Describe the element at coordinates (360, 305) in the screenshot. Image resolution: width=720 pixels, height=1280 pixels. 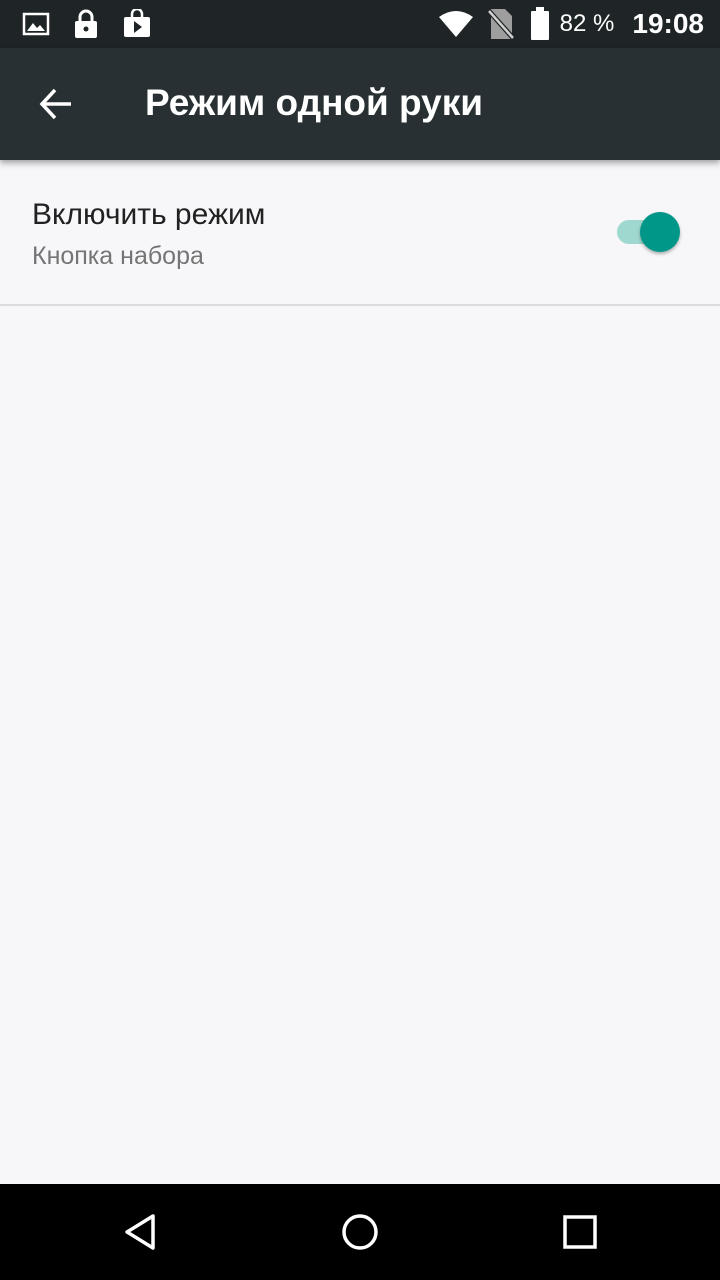
I see `divider` at that location.